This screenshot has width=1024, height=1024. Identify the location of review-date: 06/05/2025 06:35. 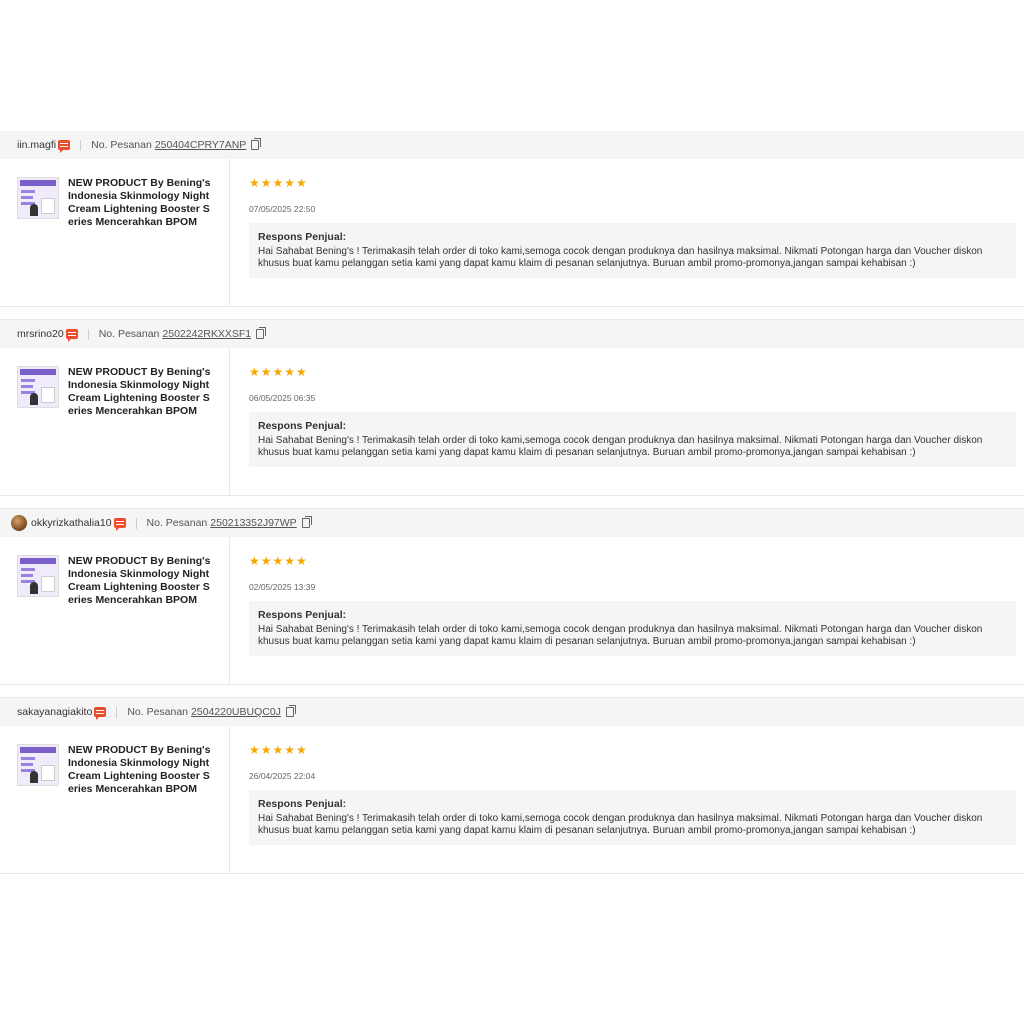
(282, 398).